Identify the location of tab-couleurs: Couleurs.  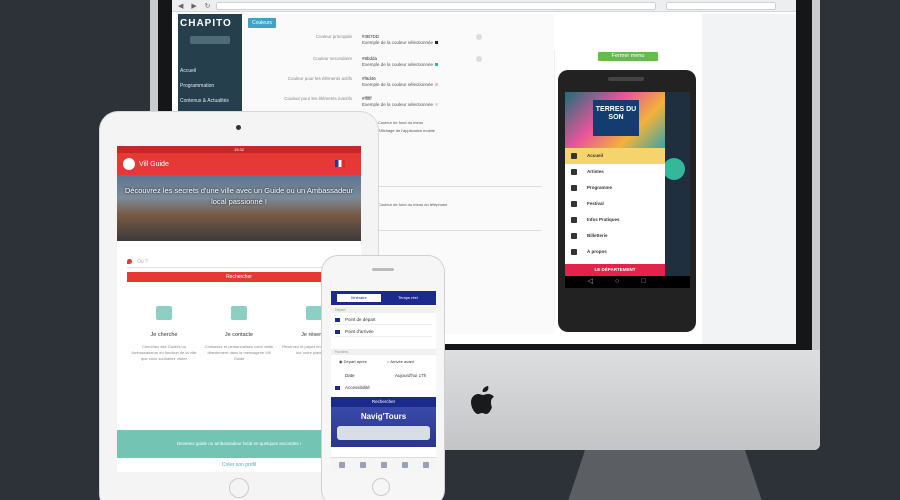
(262, 23).